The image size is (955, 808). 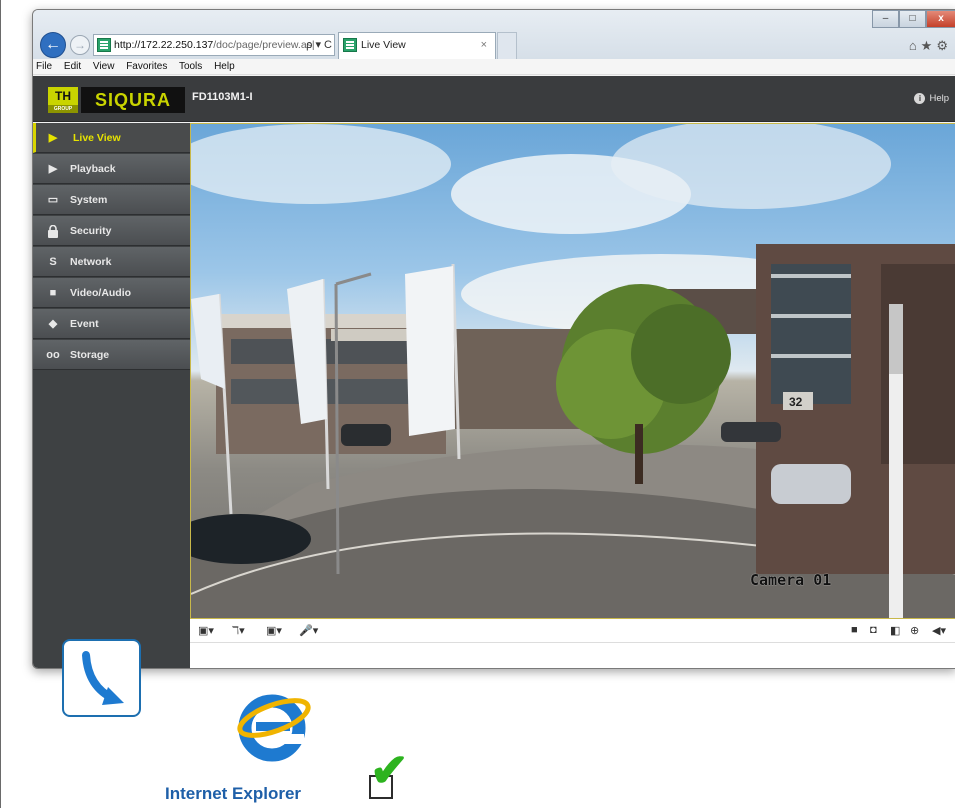 I want to click on building-number: 32, so click(x=796, y=402).